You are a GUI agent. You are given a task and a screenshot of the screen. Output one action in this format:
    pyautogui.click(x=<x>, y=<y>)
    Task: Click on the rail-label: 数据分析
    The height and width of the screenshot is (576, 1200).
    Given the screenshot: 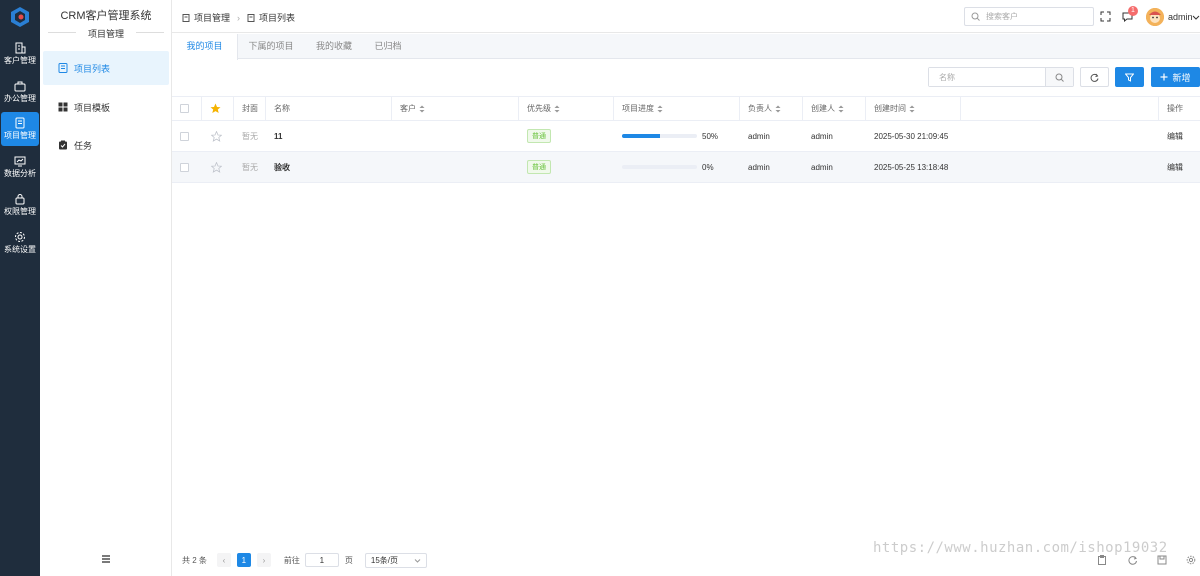 What is the action you would take?
    pyautogui.click(x=20, y=173)
    